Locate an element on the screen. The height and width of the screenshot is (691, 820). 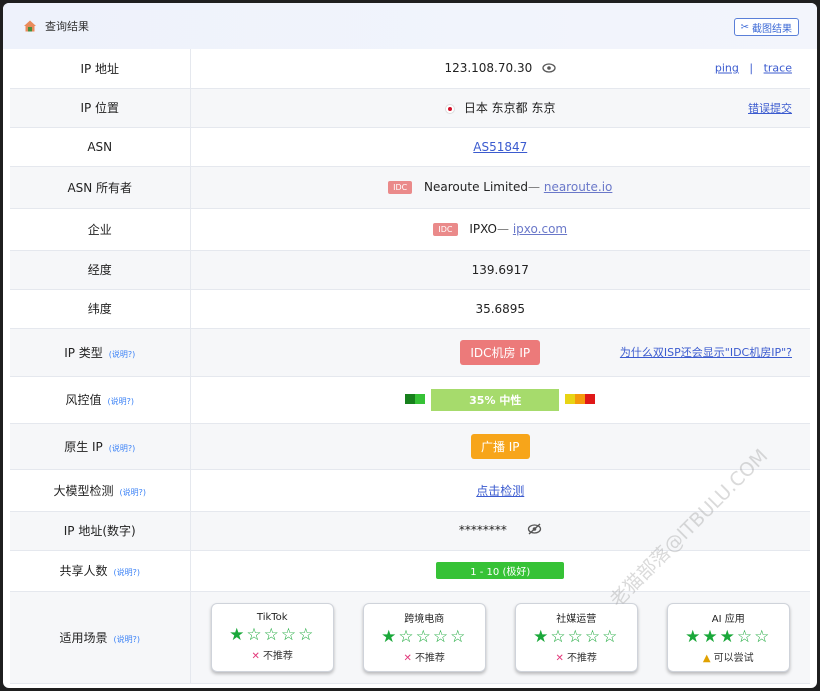
row-native-ip: 原生 IP (说明?) 广播 IP is located at coordinates (410, 446).